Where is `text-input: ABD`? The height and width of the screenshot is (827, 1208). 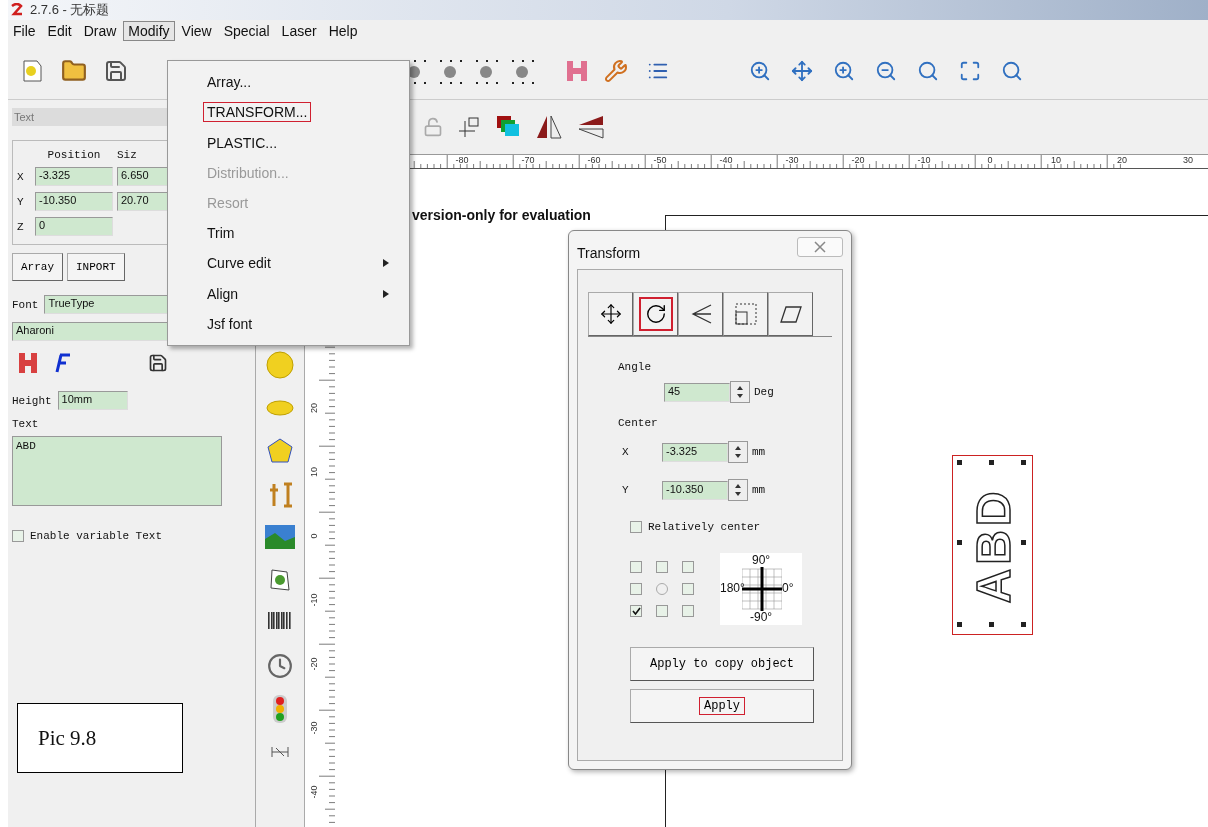
text-input: ABD is located at coordinates (117, 471).